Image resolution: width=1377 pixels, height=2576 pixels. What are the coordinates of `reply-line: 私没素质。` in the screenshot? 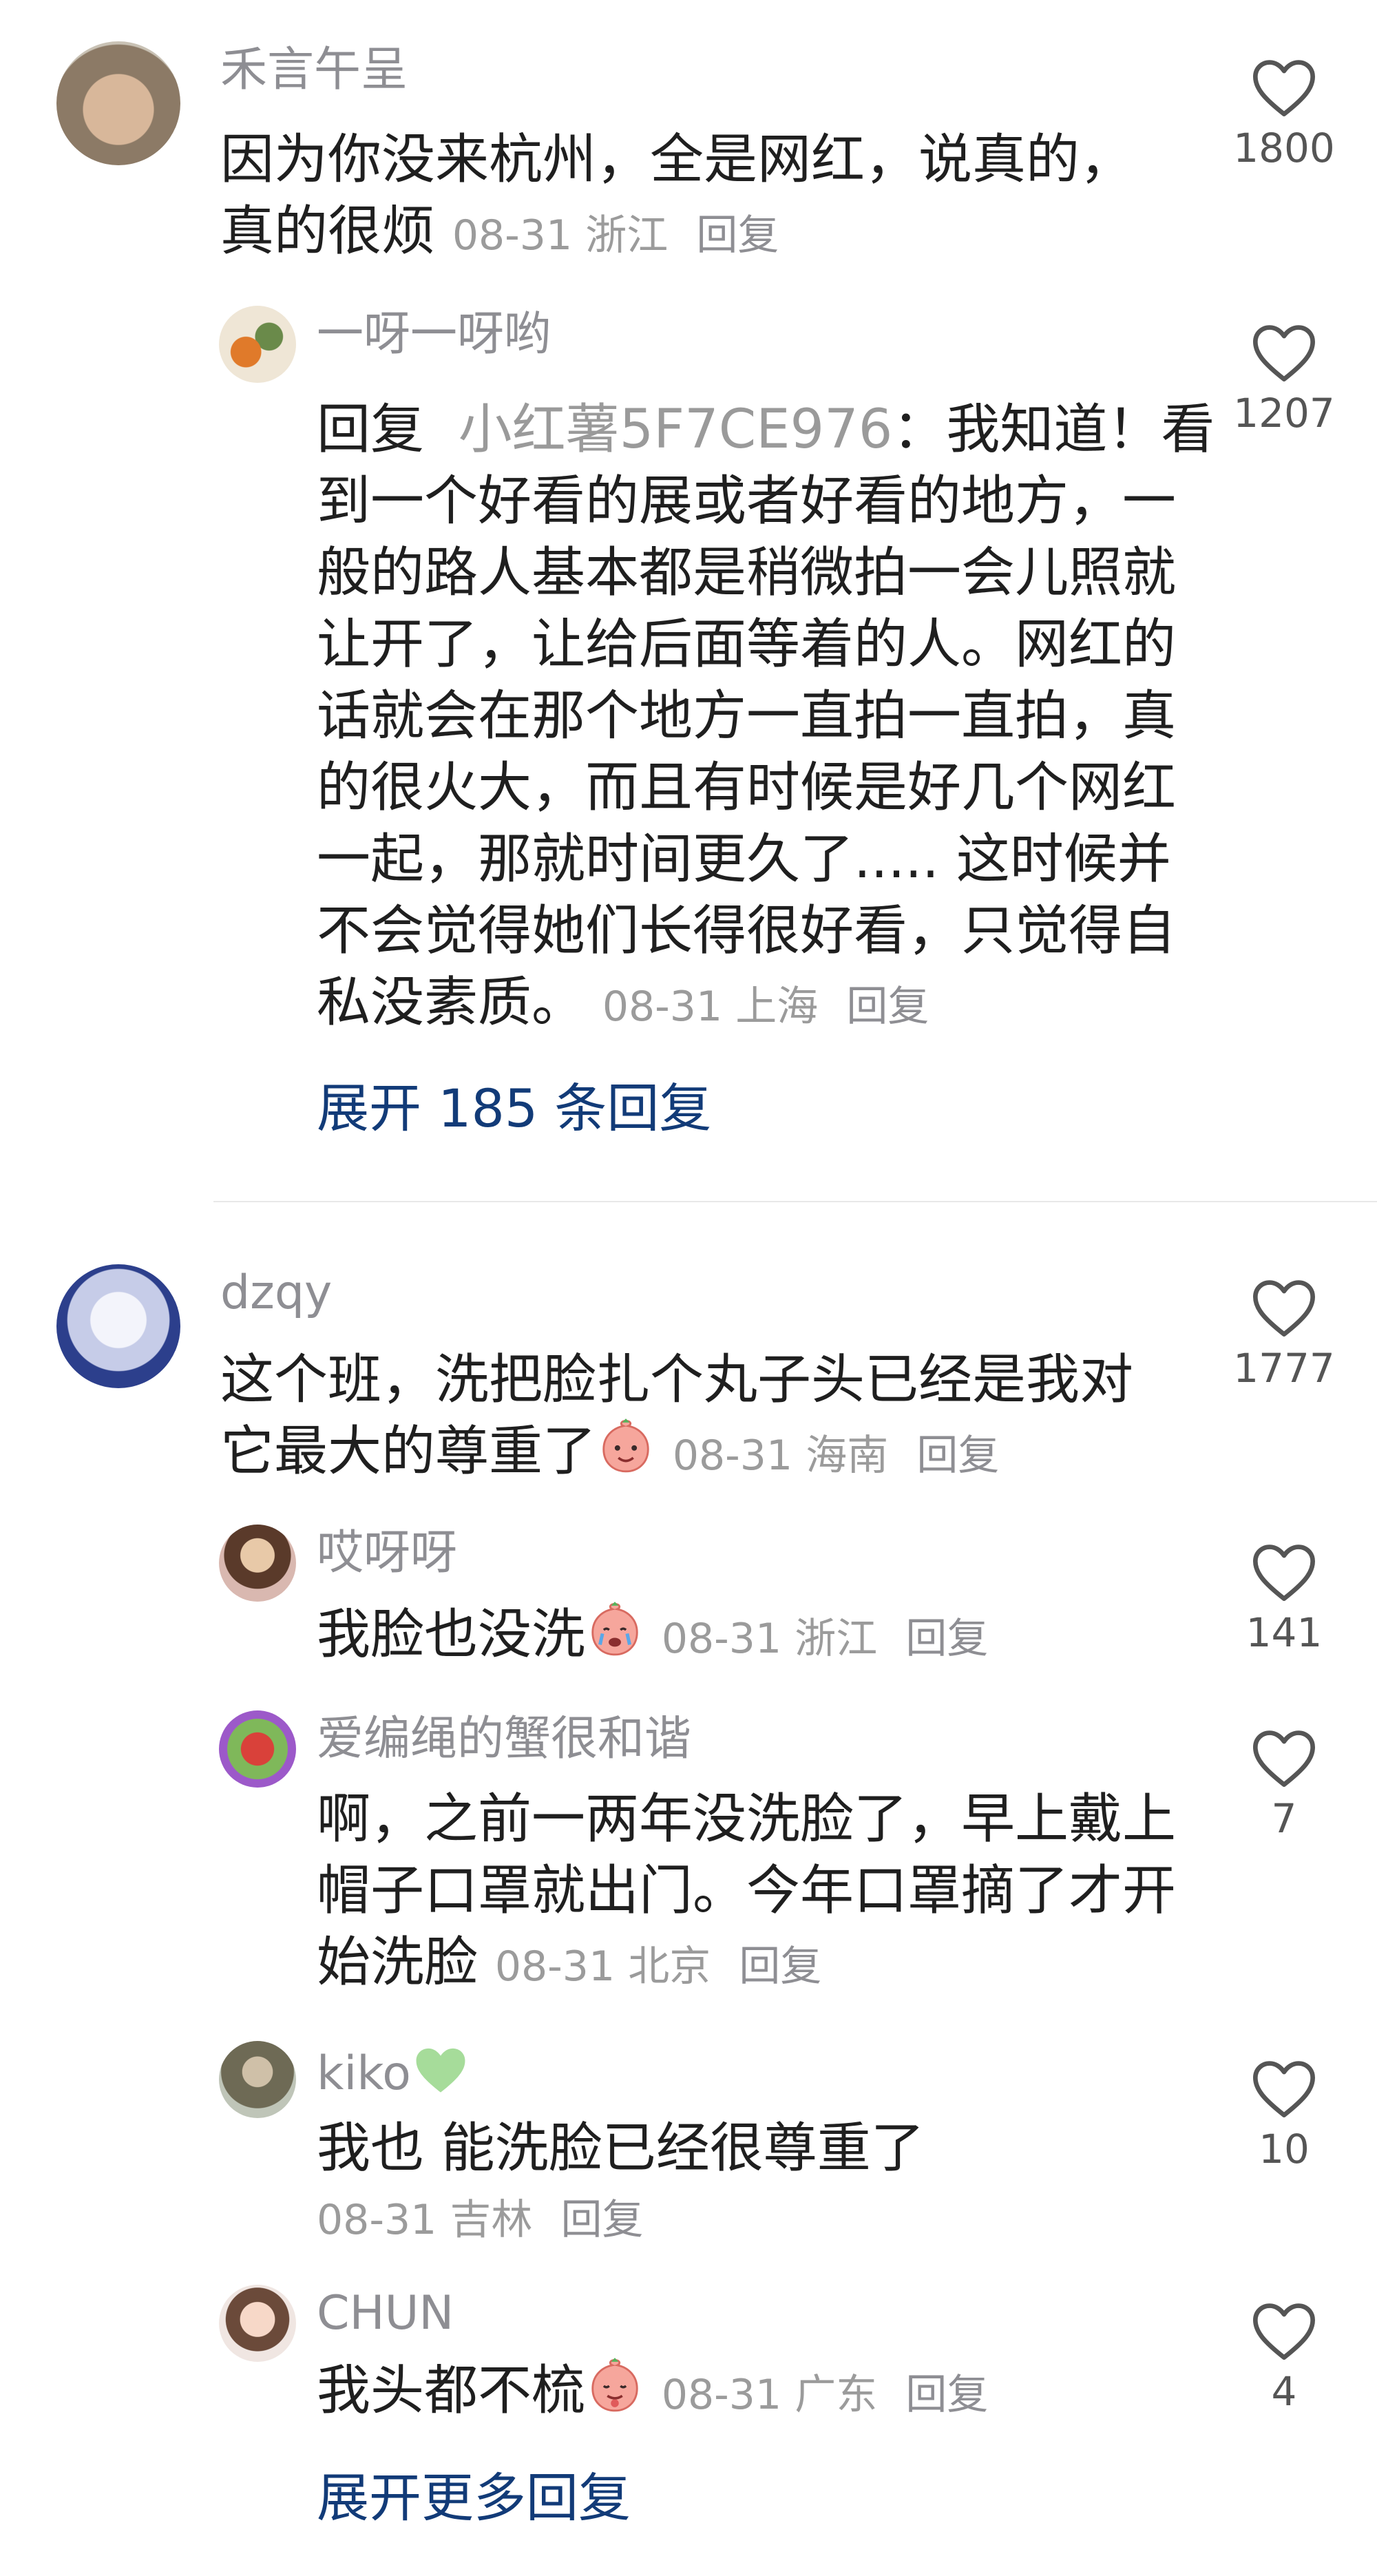 It's located at (451, 1003).